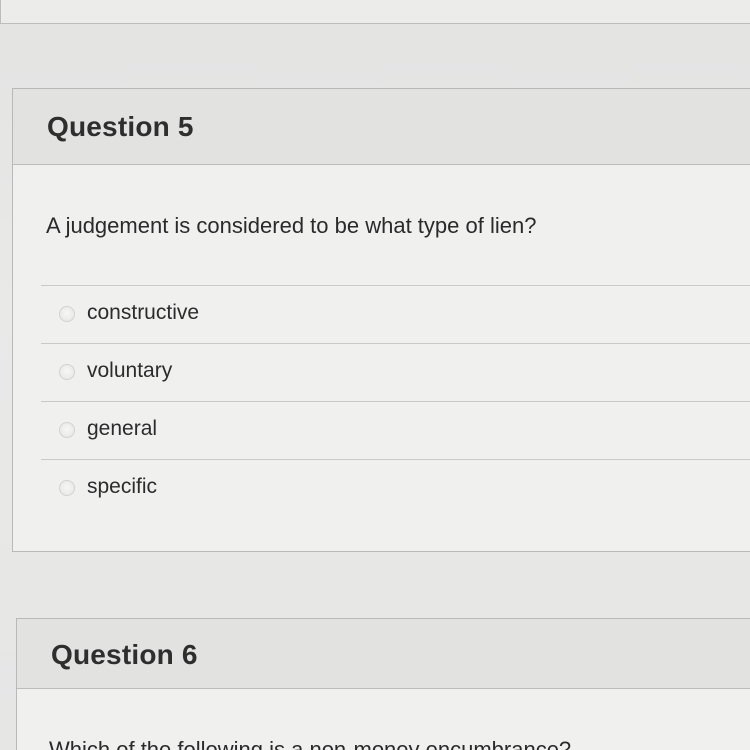  Describe the element at coordinates (120, 126) in the screenshot. I see `question-5-title: Question 5` at that location.